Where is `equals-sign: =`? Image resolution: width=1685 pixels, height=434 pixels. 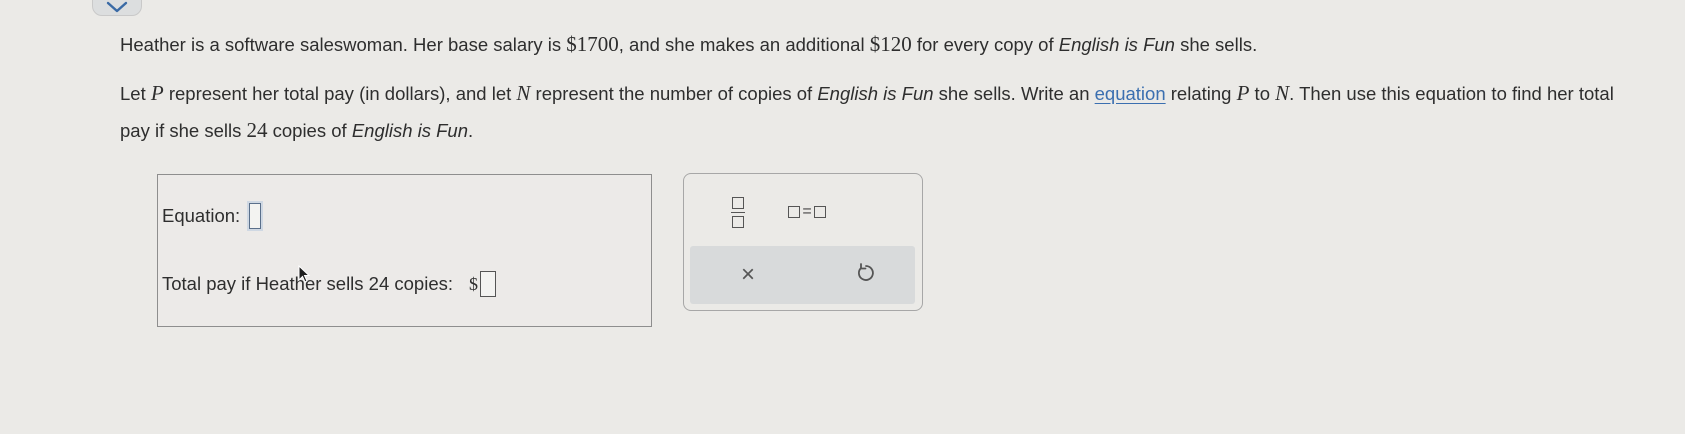
equals-sign: = is located at coordinates (807, 211).